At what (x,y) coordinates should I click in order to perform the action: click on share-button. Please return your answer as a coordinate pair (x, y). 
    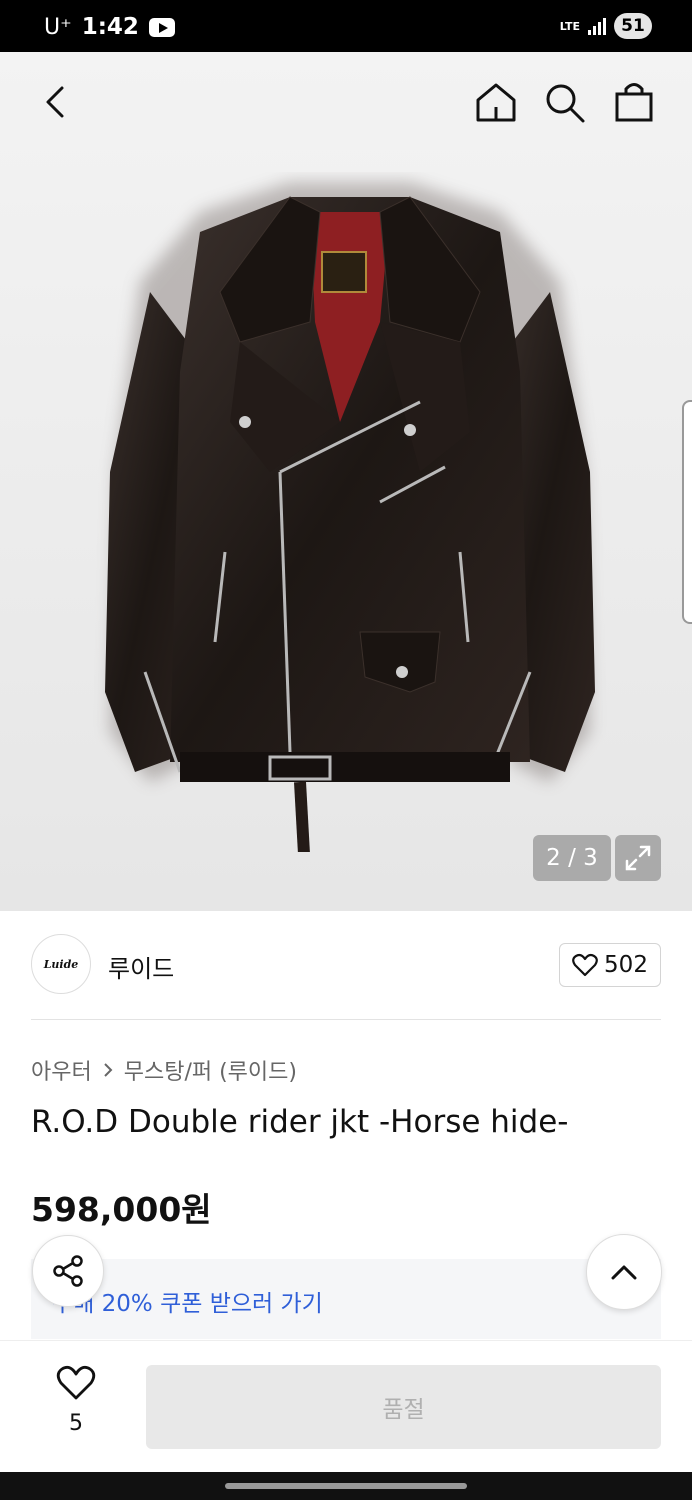
    Looking at the image, I should click on (68, 1271).